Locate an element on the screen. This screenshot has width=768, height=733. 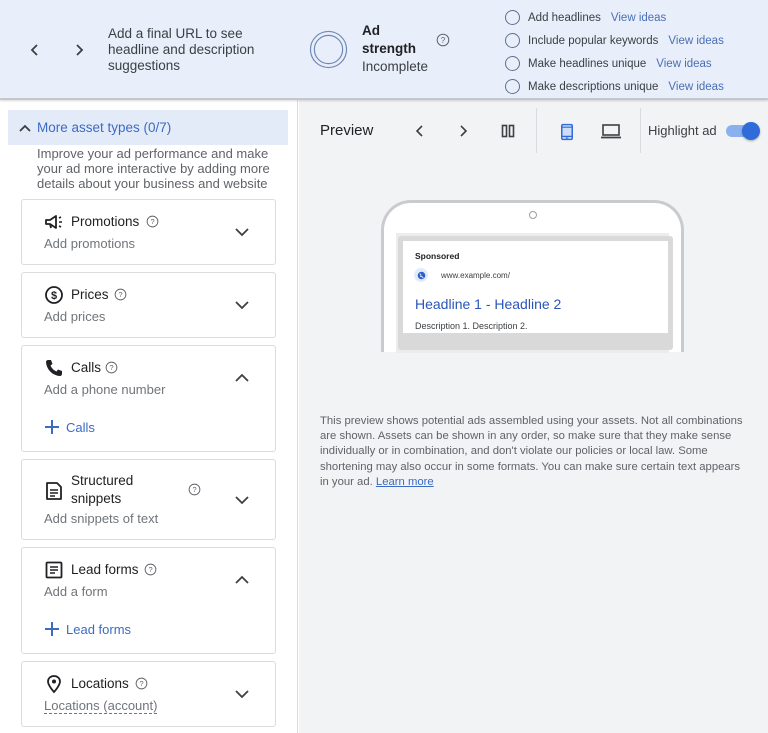
highlight-ad-label: Highlight ad is located at coordinates (682, 130).